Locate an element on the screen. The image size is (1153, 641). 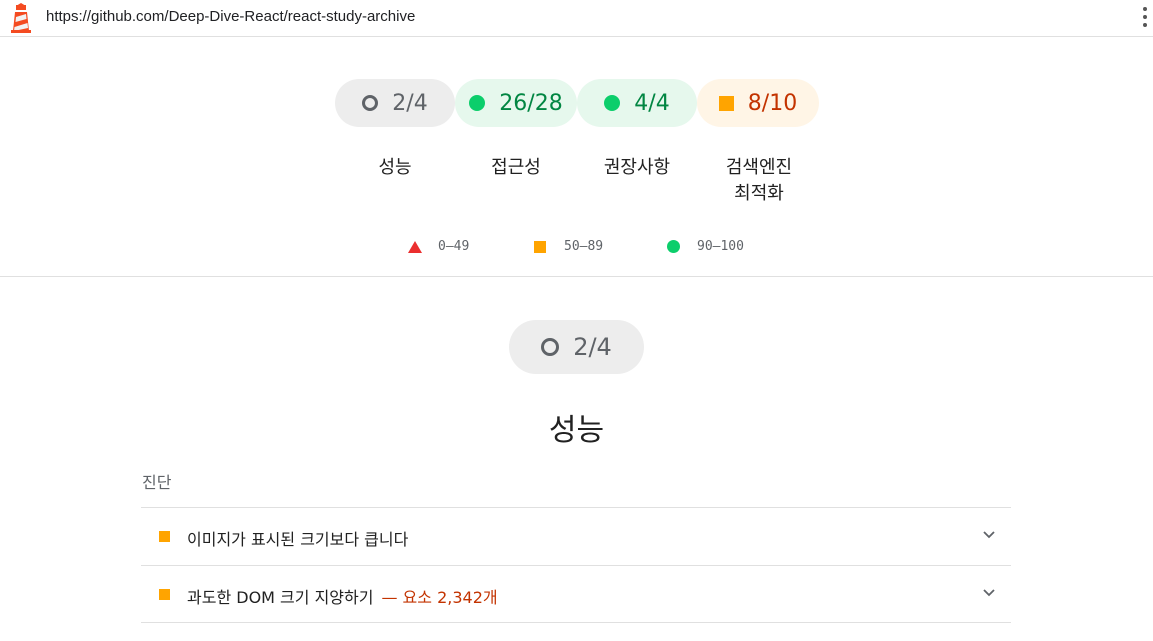
more-menu-icon is located at coordinates (1145, 19).